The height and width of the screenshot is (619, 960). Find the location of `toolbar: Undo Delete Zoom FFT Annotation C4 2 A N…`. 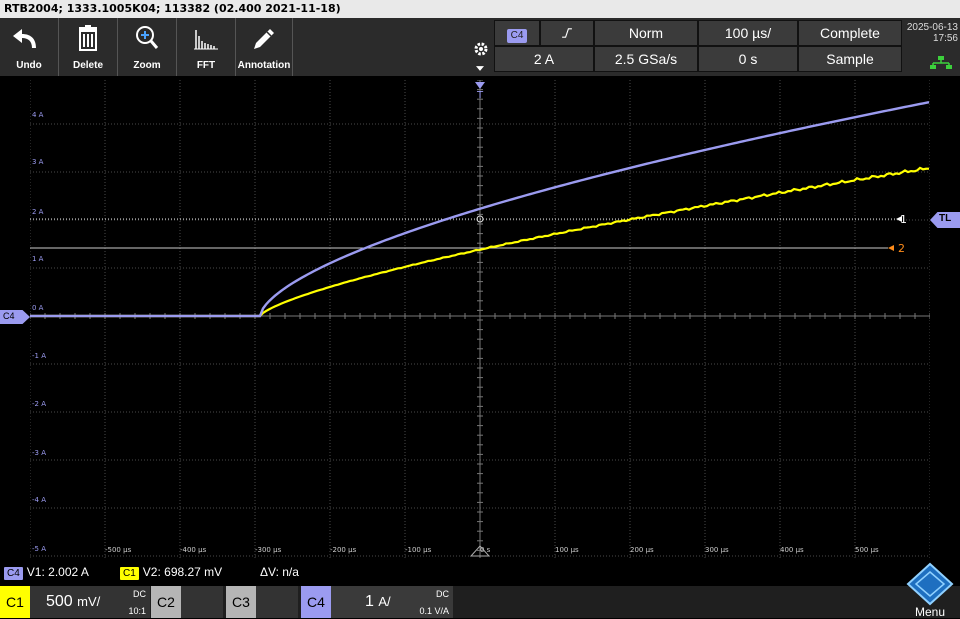

toolbar: Undo Delete Zoom FFT Annotation C4 2 A N… is located at coordinates (480, 47).